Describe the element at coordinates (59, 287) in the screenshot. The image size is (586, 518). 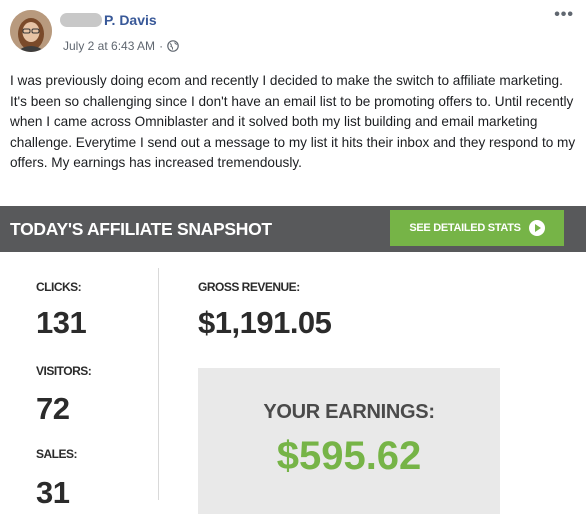
I see `clicks-label: CLICKS:` at that location.